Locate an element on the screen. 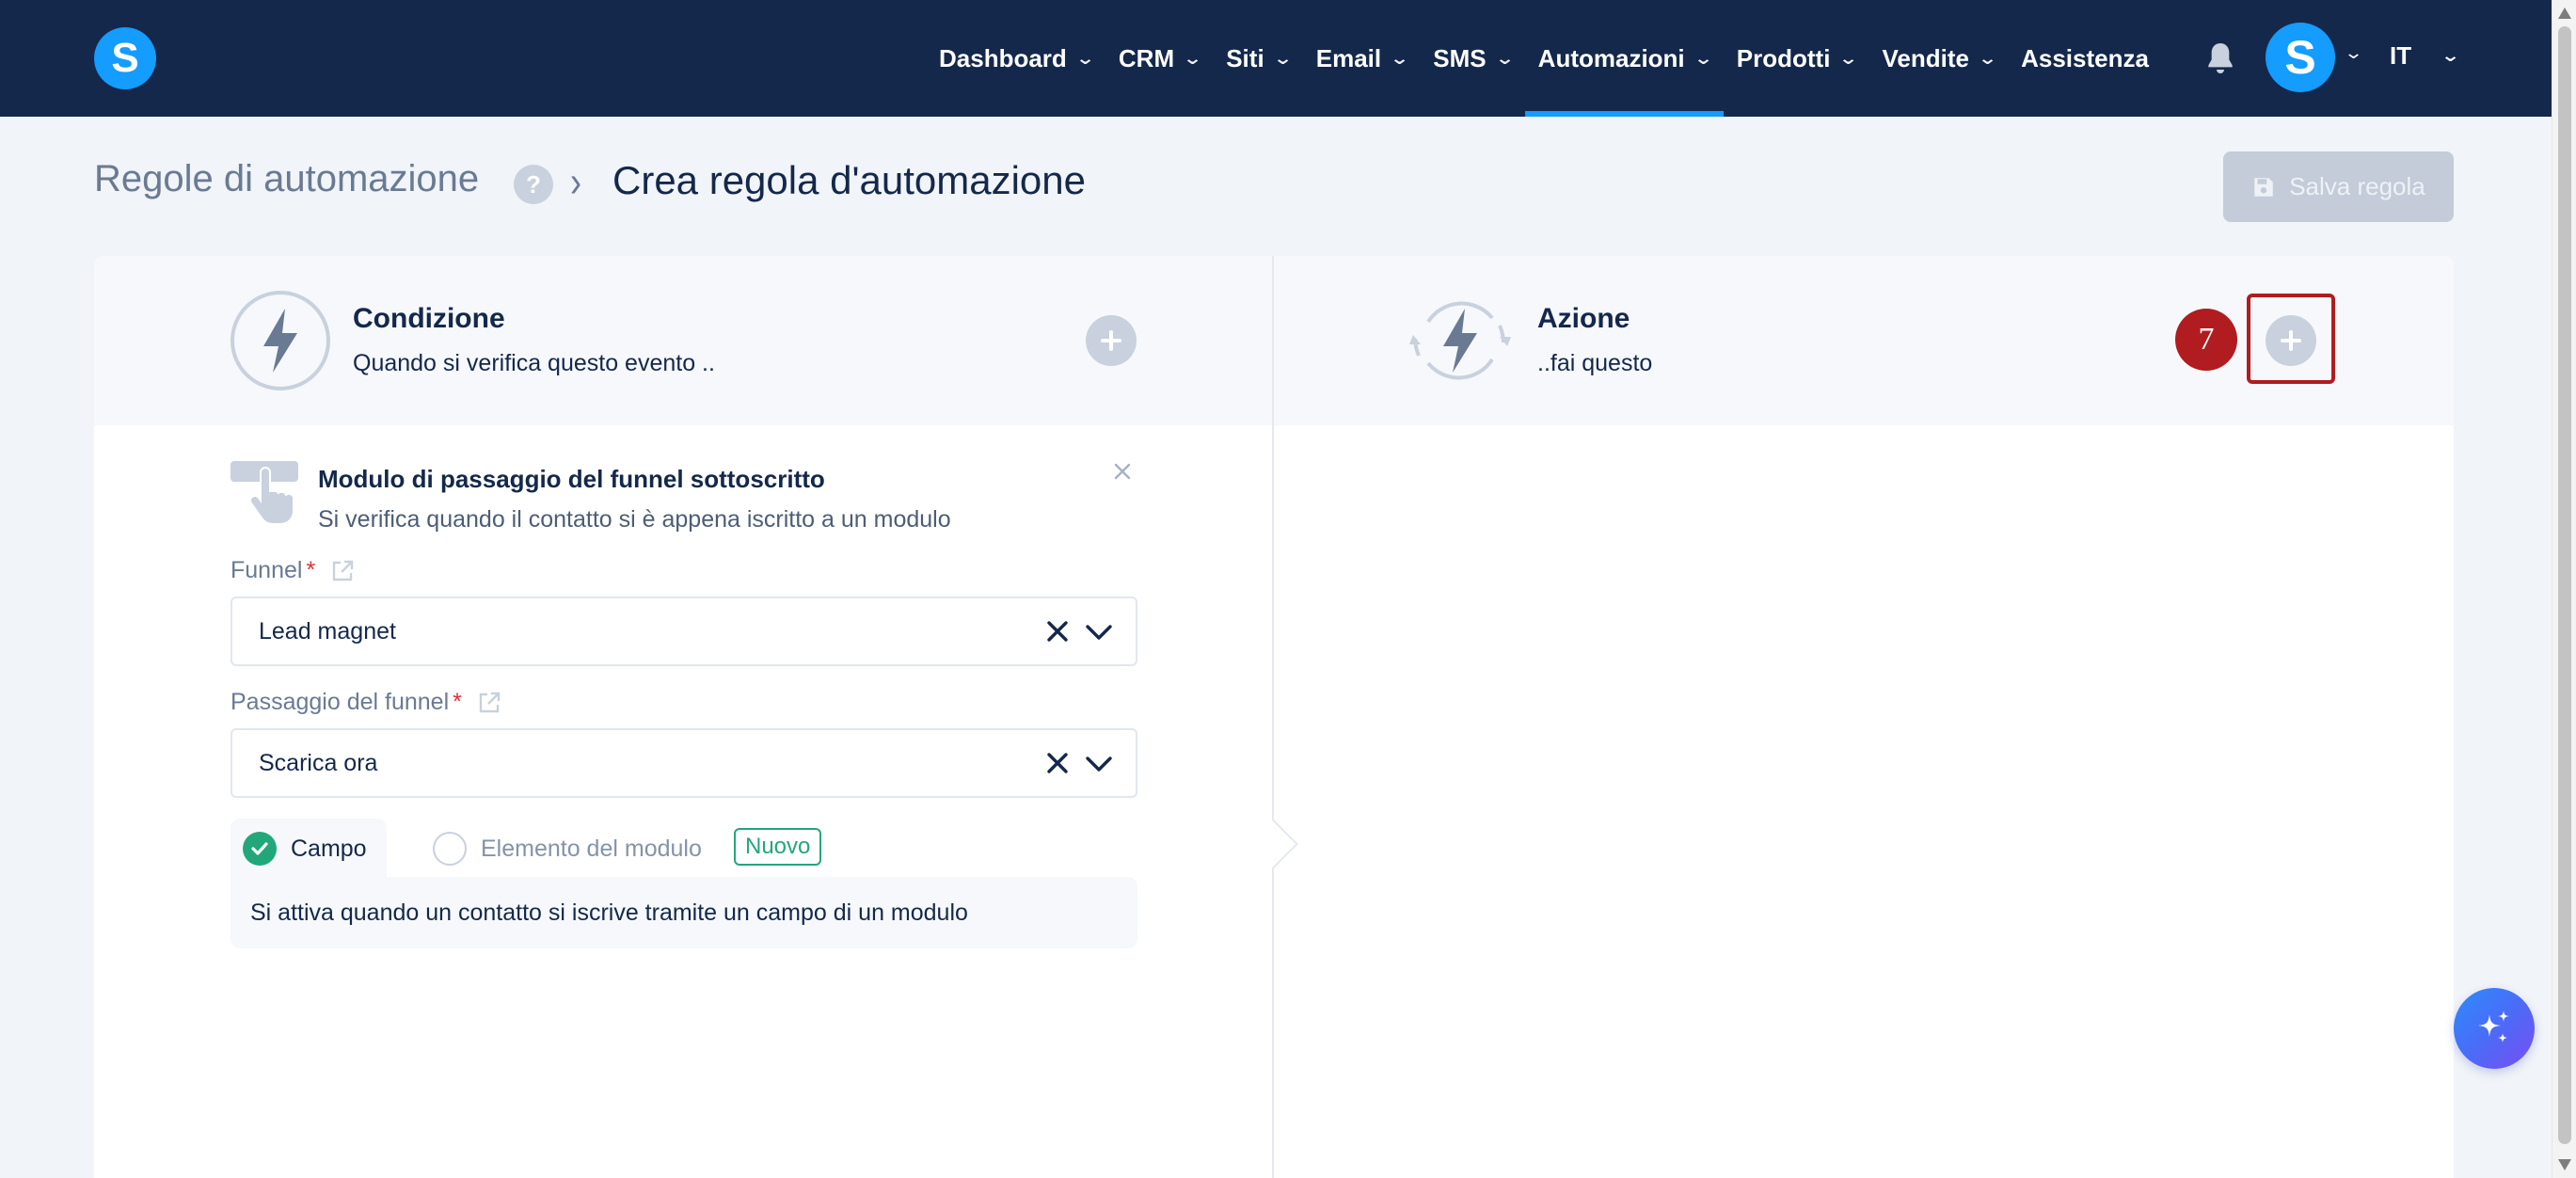  condition-subtitle: Quando si verifica questo evento .. is located at coordinates (534, 363).